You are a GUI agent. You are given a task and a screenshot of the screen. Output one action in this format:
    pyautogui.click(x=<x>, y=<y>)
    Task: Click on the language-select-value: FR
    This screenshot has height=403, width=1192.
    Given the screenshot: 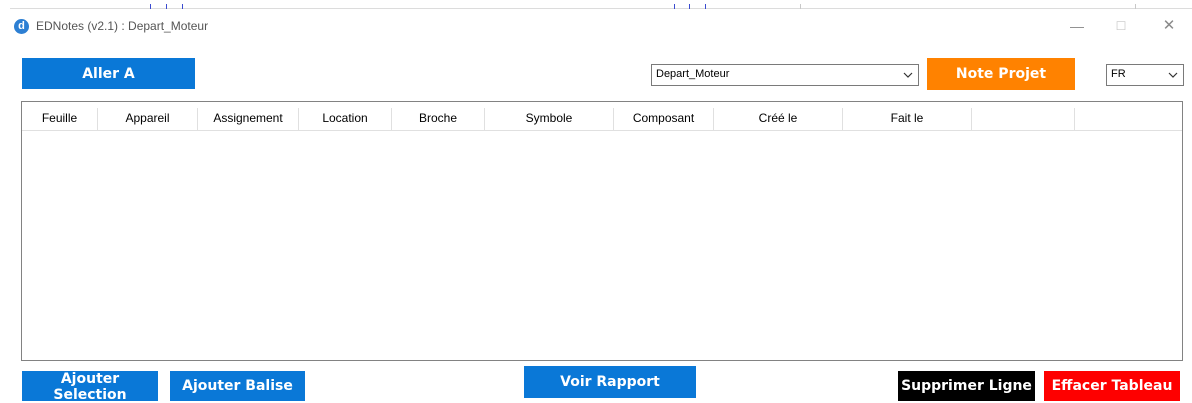 What is the action you would take?
    pyautogui.click(x=1118, y=74)
    